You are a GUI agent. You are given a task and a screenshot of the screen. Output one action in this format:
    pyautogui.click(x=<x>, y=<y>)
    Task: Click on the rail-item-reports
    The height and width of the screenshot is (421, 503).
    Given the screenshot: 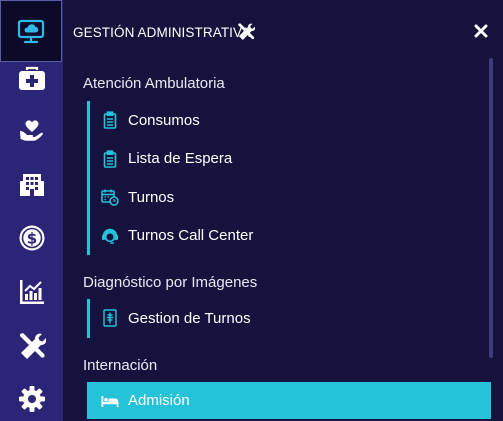 What is the action you would take?
    pyautogui.click(x=31, y=292)
    